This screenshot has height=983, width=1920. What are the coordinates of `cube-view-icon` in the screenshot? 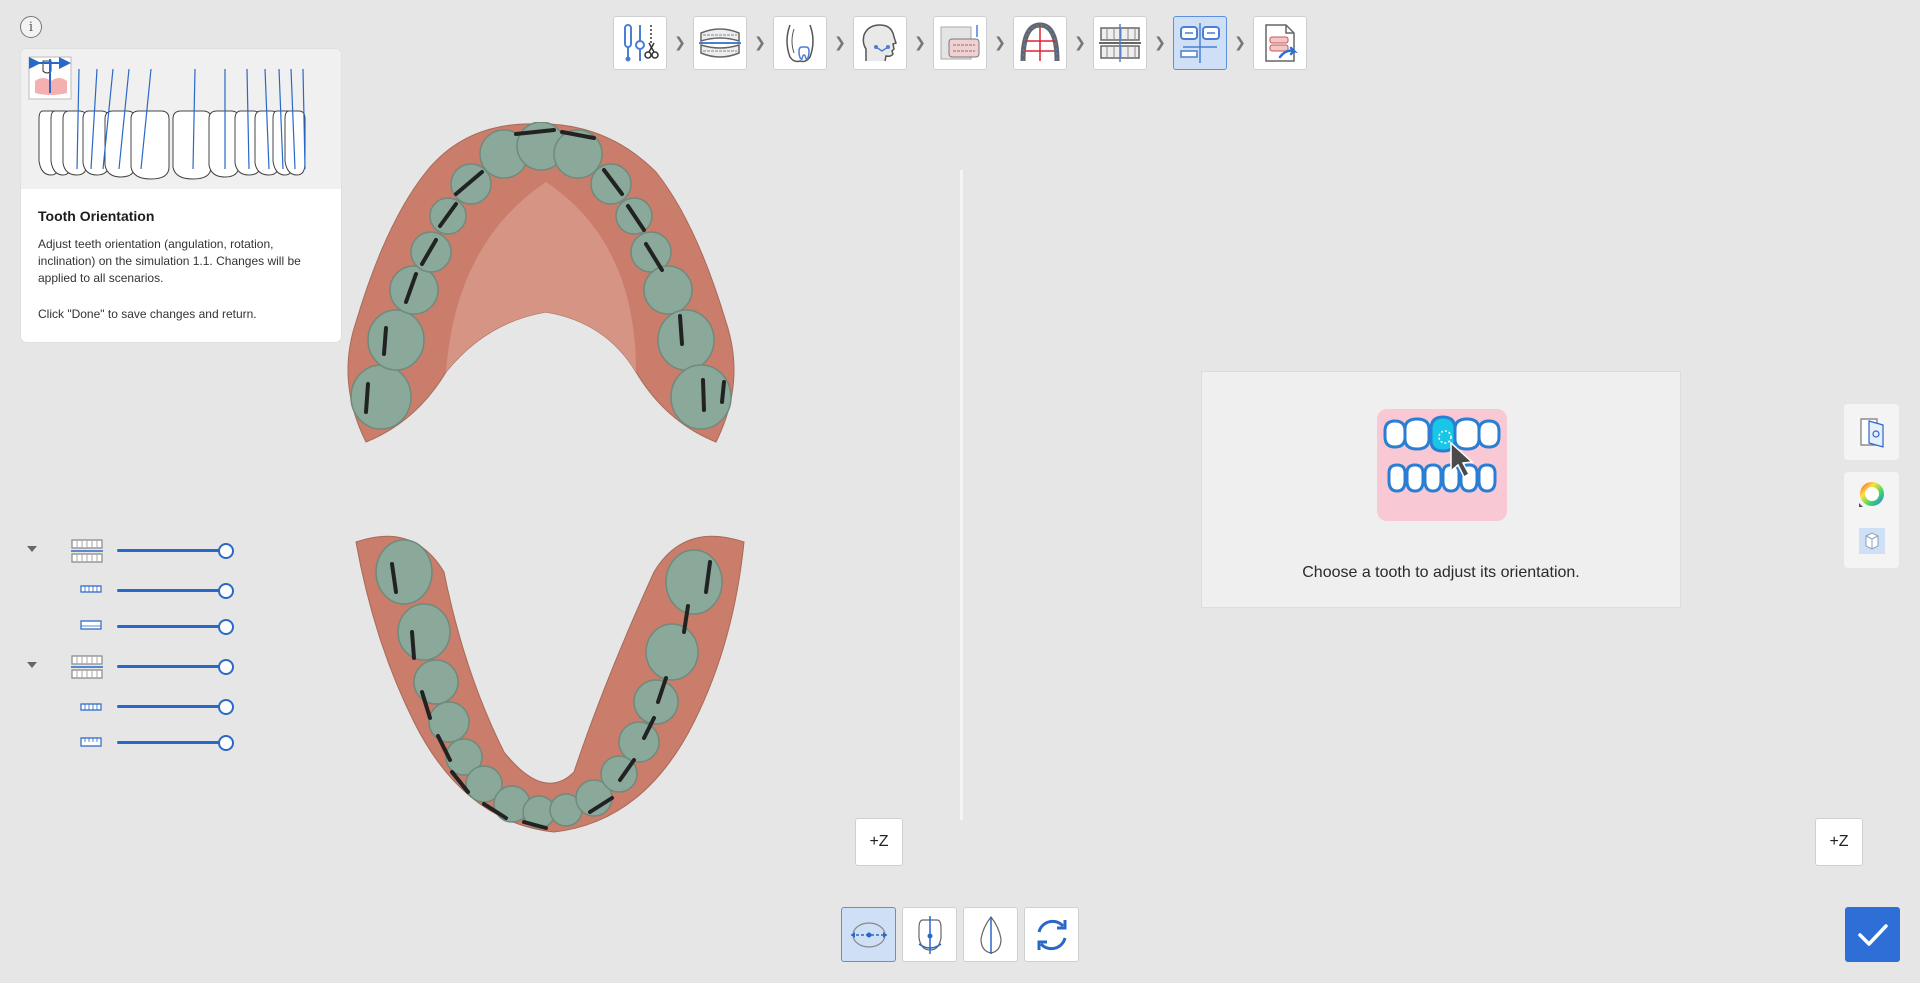 It's located at (1871, 541).